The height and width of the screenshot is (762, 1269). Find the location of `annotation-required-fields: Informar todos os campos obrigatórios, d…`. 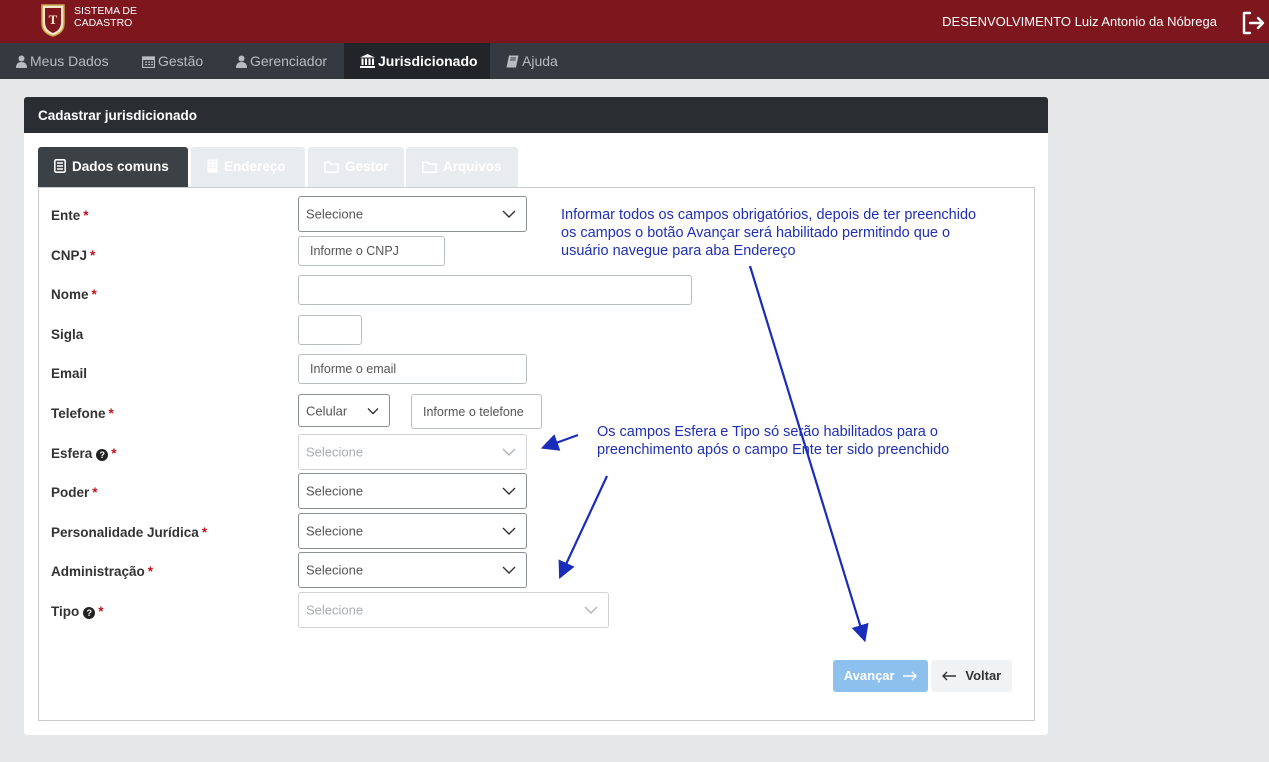

annotation-required-fields: Informar todos os campos obrigatórios, d… is located at coordinates (768, 233).